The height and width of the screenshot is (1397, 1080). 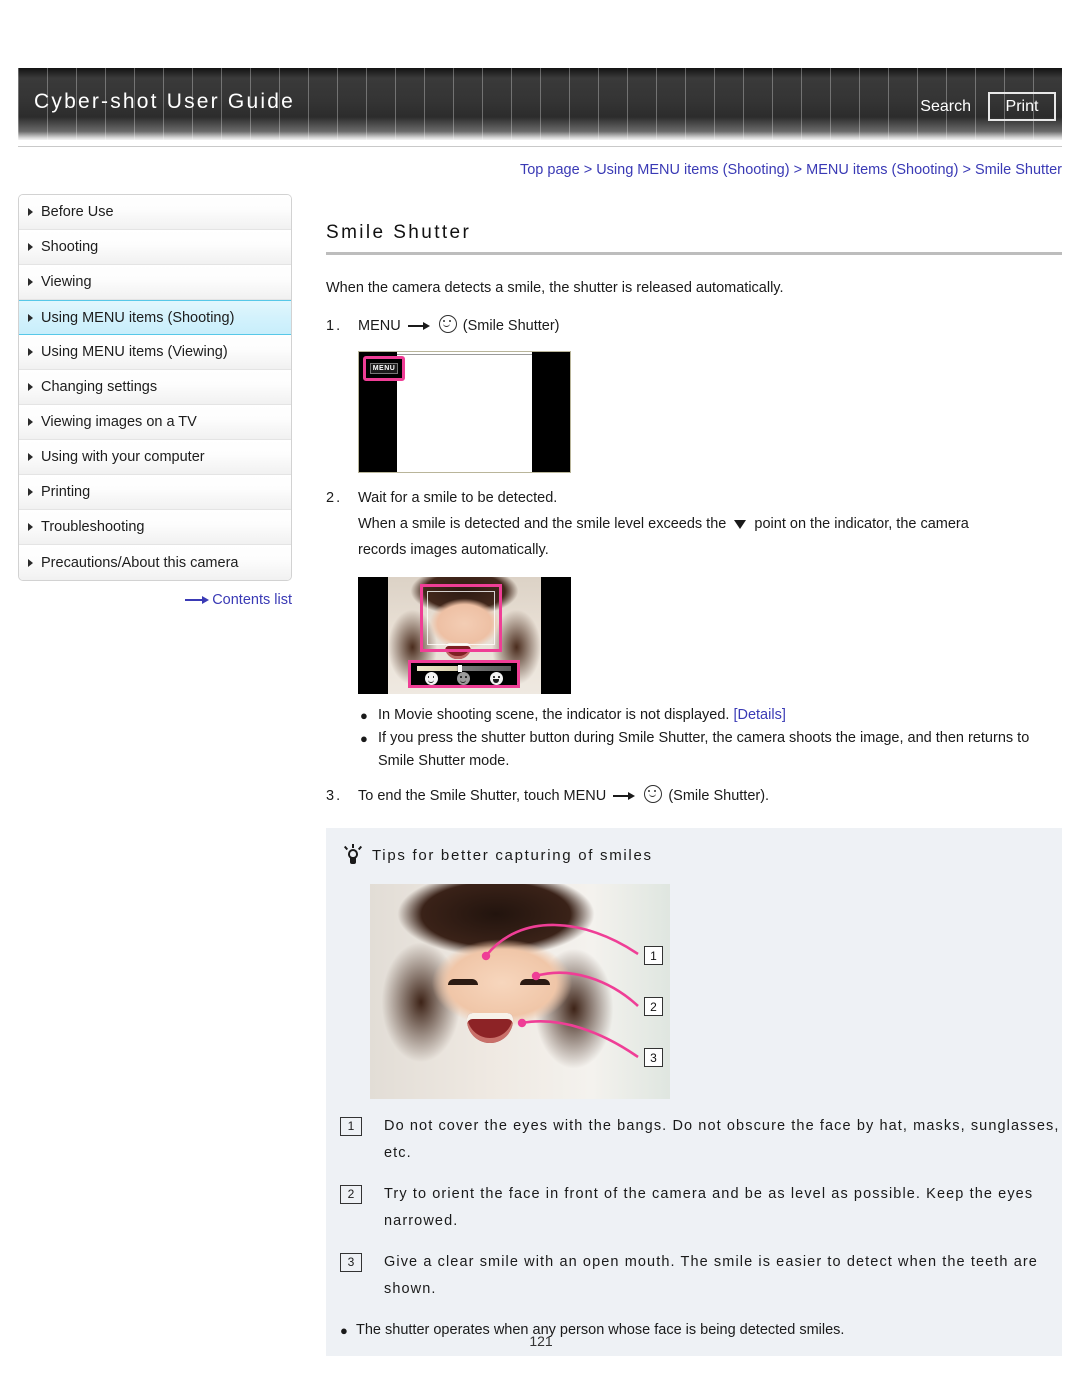 What do you see at coordinates (861, 524) in the screenshot?
I see `step-2-line-2-part-2: point on the indicator, the camera` at bounding box center [861, 524].